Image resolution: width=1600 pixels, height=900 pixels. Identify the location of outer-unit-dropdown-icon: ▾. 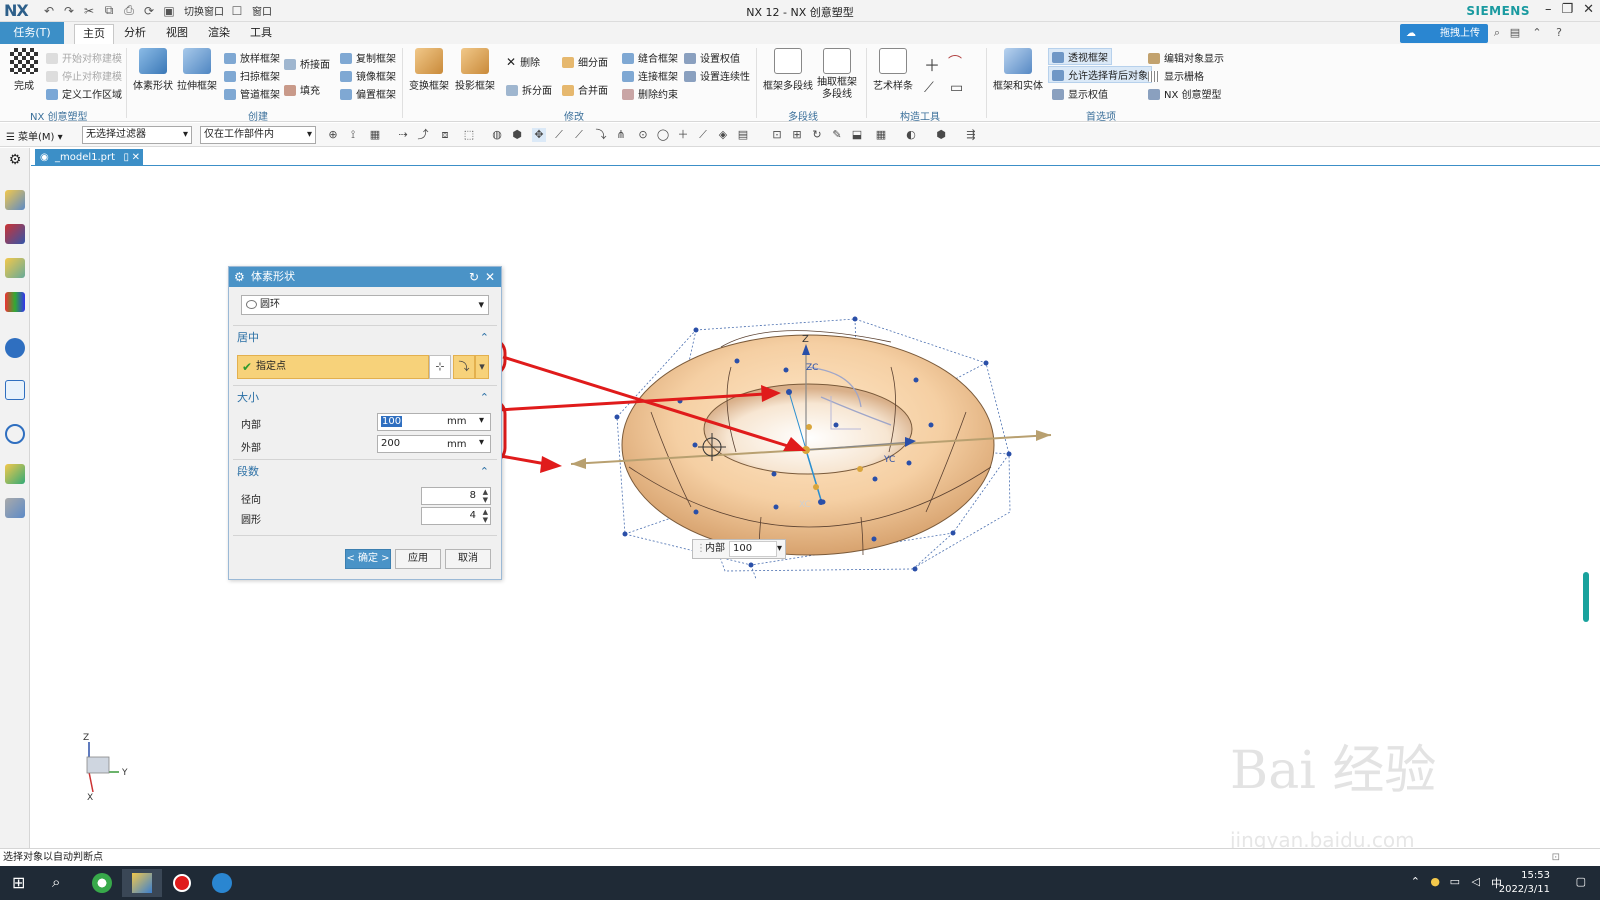
(481, 442).